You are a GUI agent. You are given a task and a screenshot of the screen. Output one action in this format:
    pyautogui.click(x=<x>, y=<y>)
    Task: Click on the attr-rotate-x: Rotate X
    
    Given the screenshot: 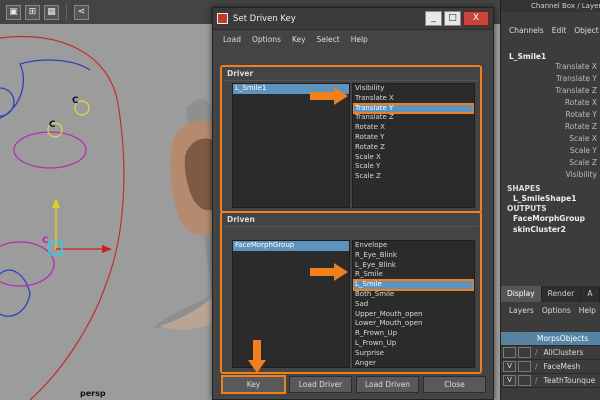 What is the action you would take?
    pyautogui.click(x=549, y=103)
    